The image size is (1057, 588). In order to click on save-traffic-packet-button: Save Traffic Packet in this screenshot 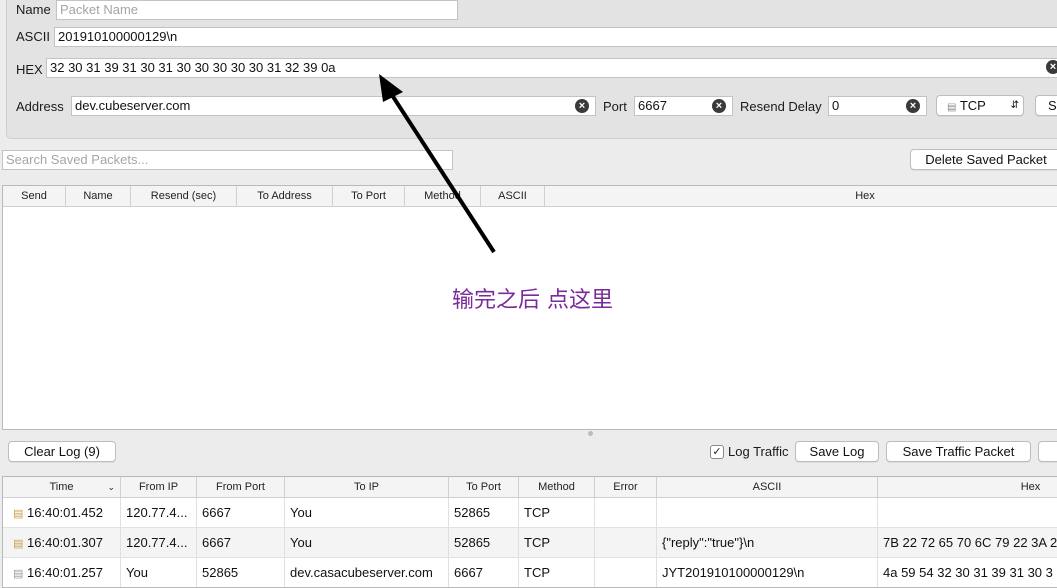, I will do `click(958, 451)`.